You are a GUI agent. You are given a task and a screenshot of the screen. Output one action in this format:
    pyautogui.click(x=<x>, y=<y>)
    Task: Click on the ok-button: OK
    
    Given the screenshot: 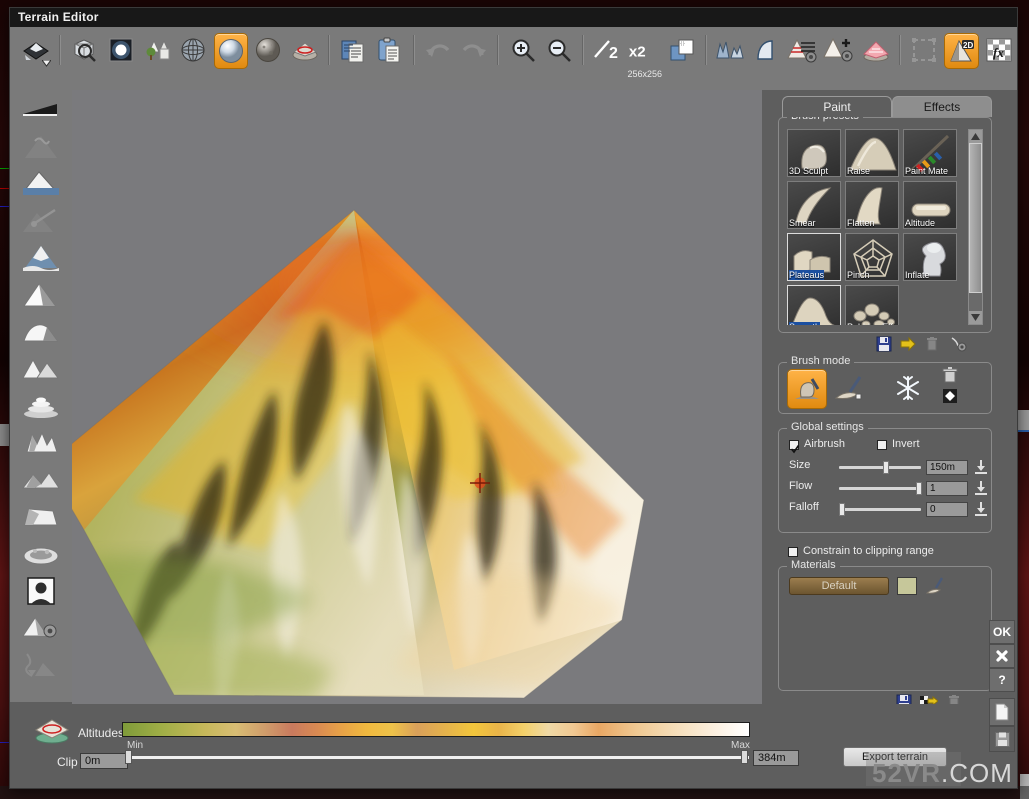 What is the action you would take?
    pyautogui.click(x=1002, y=632)
    